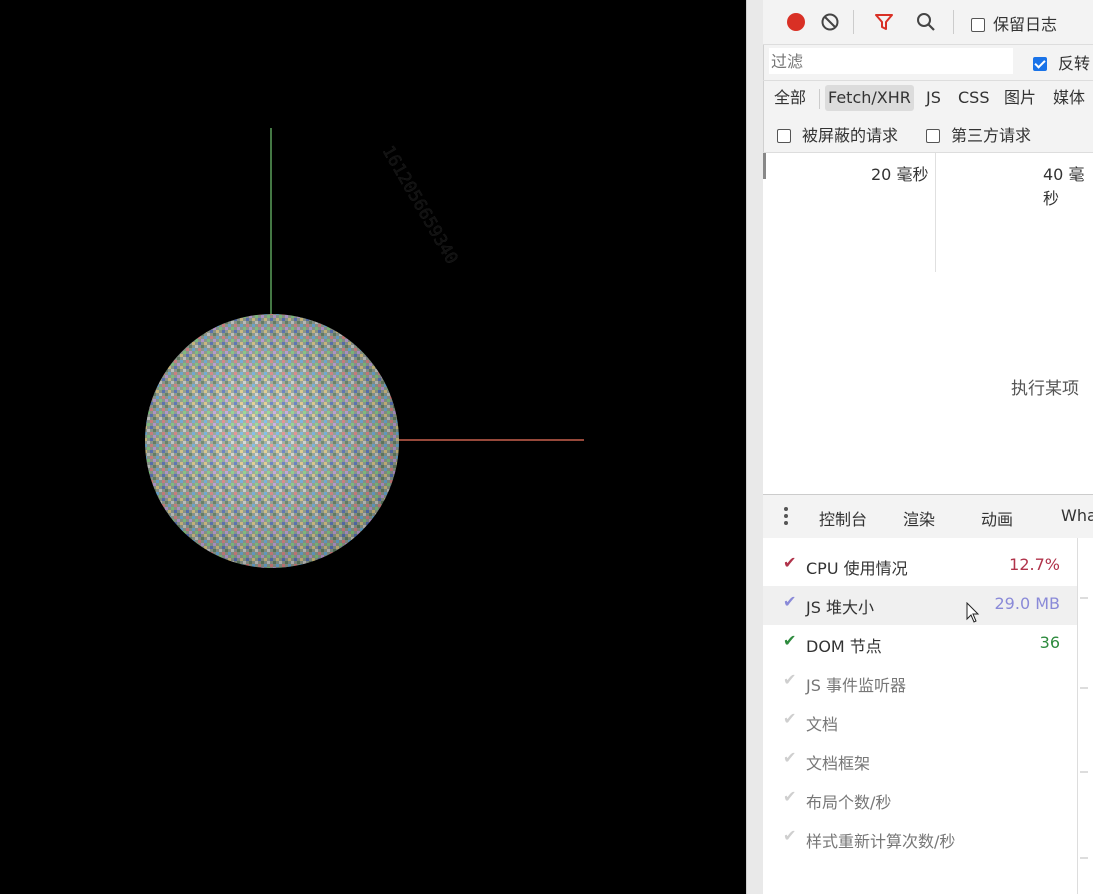  I want to click on timestamp-watermark: 1612056659340, so click(420, 205).